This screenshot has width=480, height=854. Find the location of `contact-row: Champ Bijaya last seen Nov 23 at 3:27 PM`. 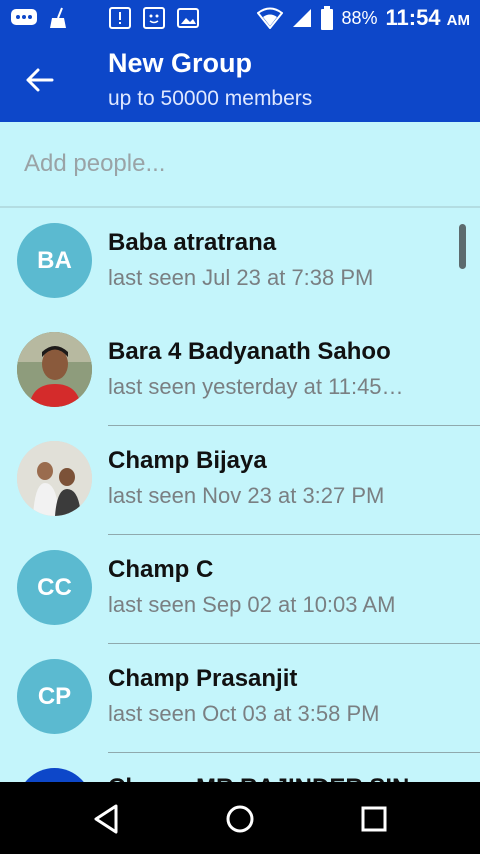

contact-row: Champ Bijaya last seen Nov 23 at 3:27 PM is located at coordinates (240, 480).